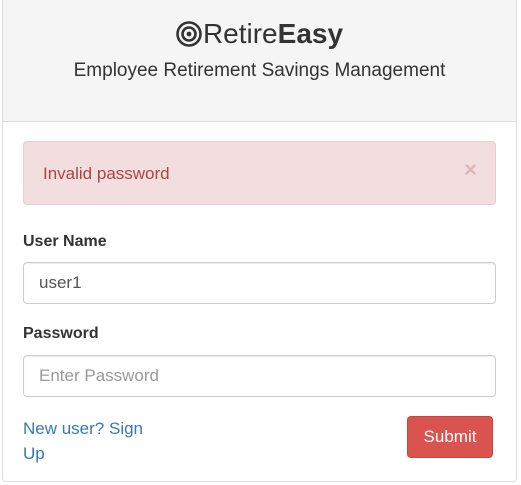 The height and width of the screenshot is (485, 521). Describe the element at coordinates (106, 173) in the screenshot. I see `alert-message: Invalid password` at that location.